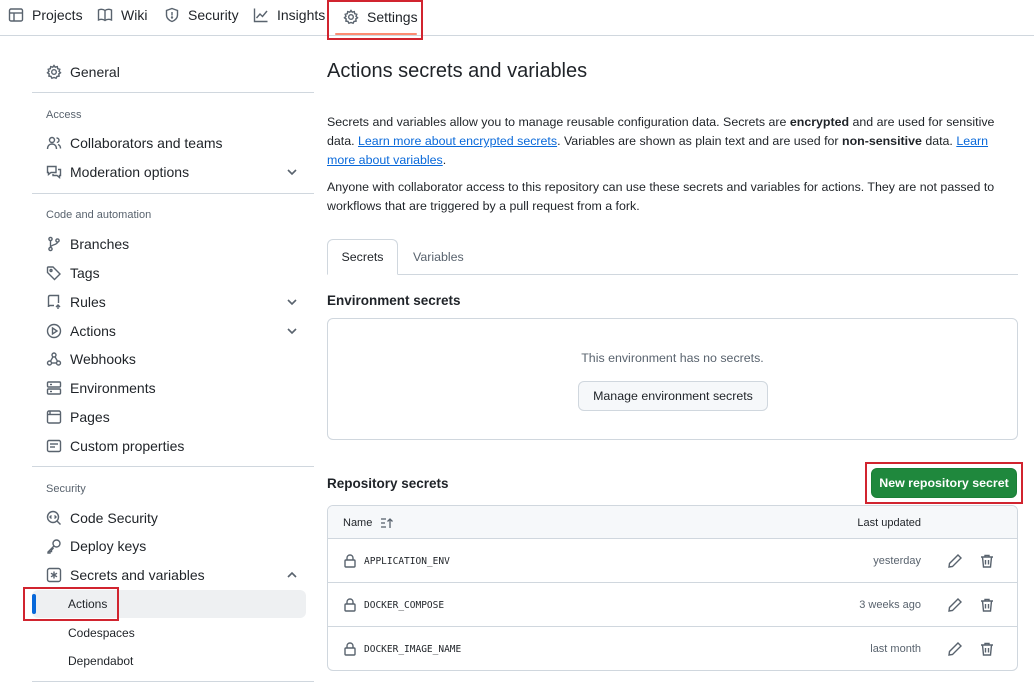 Image resolution: width=1034 pixels, height=684 pixels. I want to click on note-icon, so click(54, 446).